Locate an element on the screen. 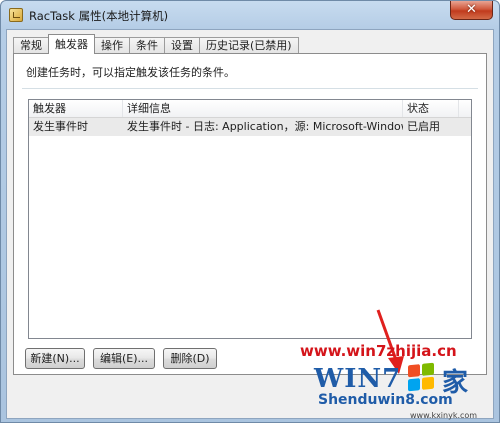 This screenshot has width=500, height=423. watermark-site: Shenduwin8.com is located at coordinates (385, 400).